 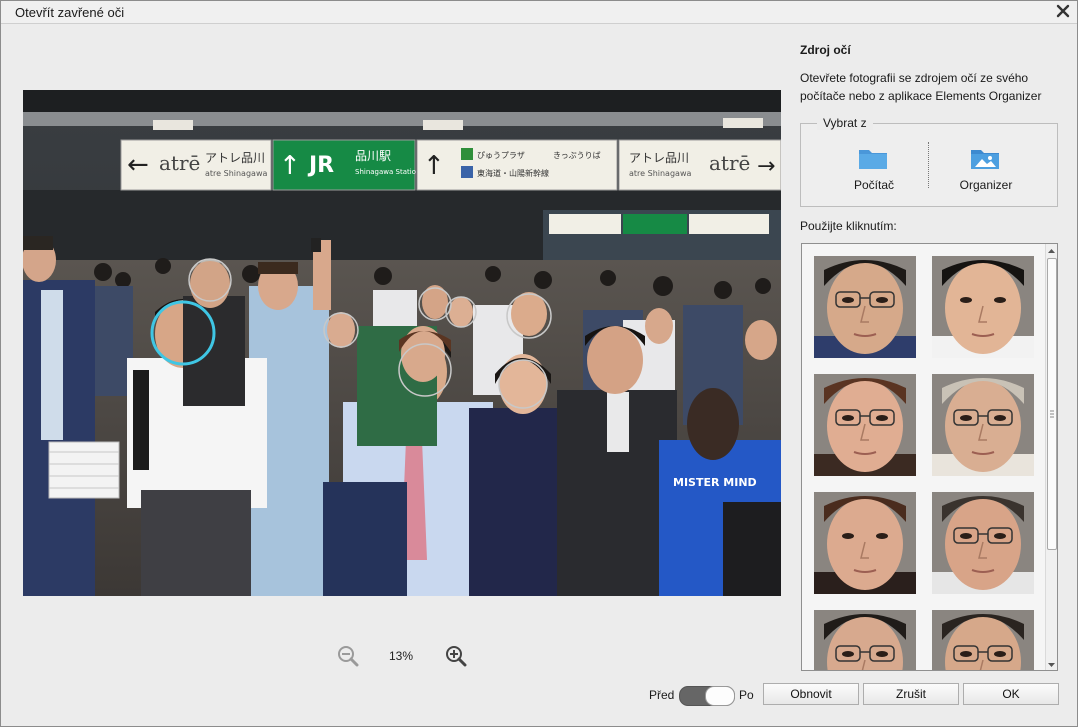 What do you see at coordinates (720, 696) in the screenshot?
I see `toggle-knob` at bounding box center [720, 696].